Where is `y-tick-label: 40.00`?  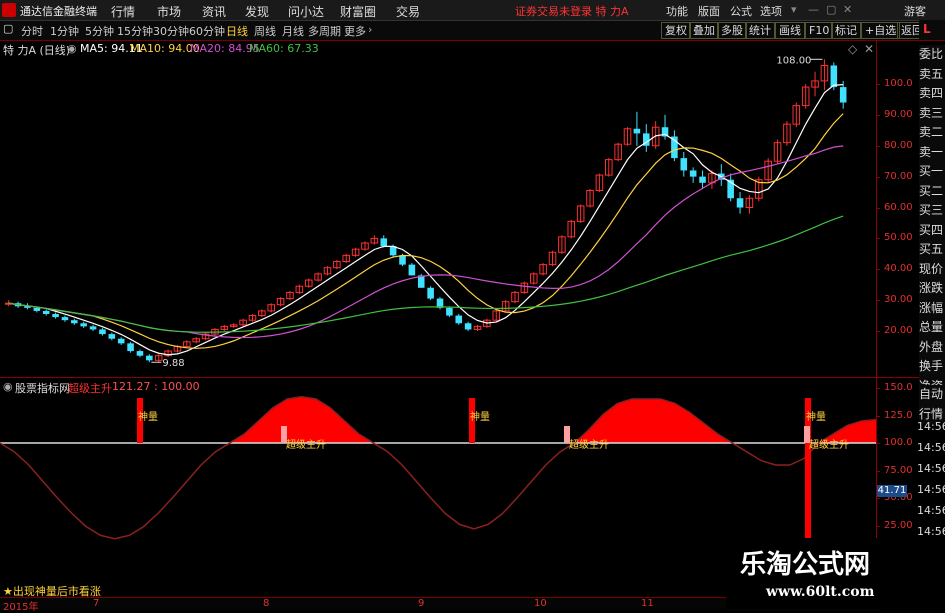 y-tick-label: 40.00 is located at coordinates (898, 269).